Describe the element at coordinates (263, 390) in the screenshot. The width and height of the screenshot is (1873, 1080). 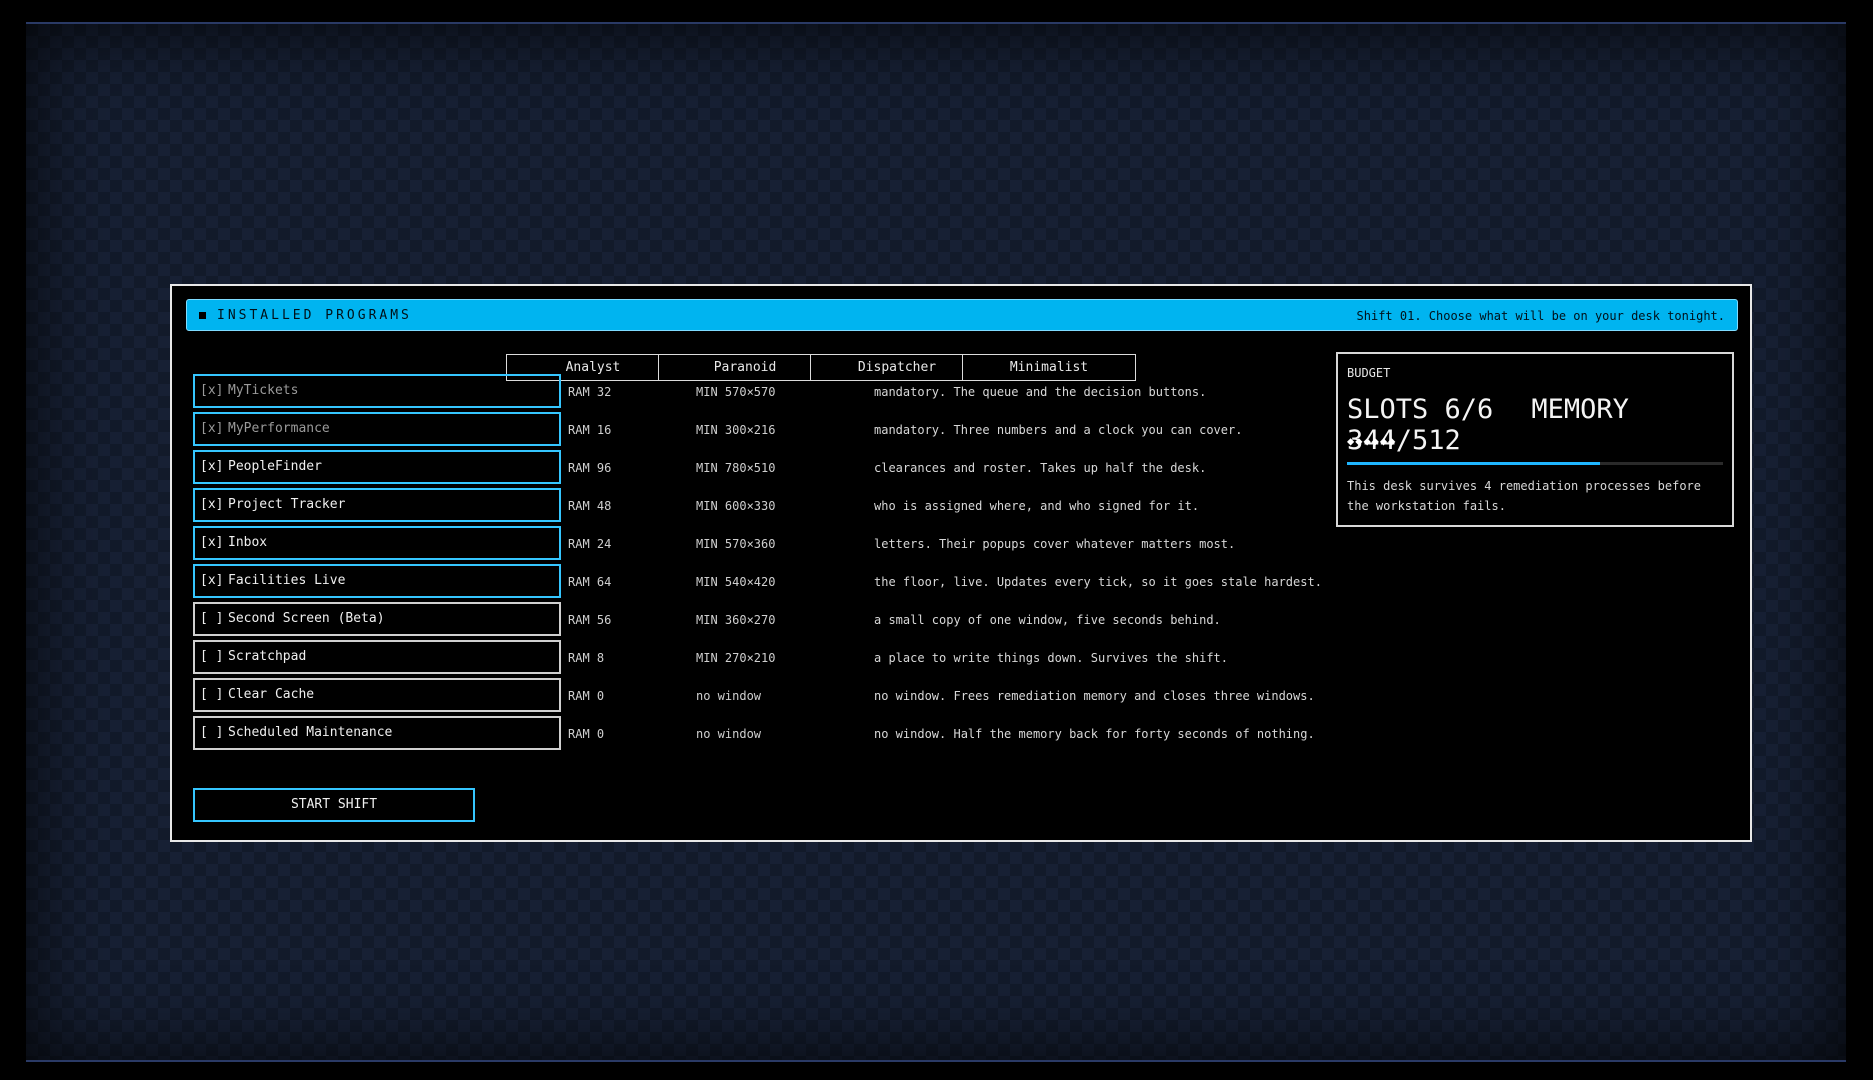
I see `program-name: MyTickets` at that location.